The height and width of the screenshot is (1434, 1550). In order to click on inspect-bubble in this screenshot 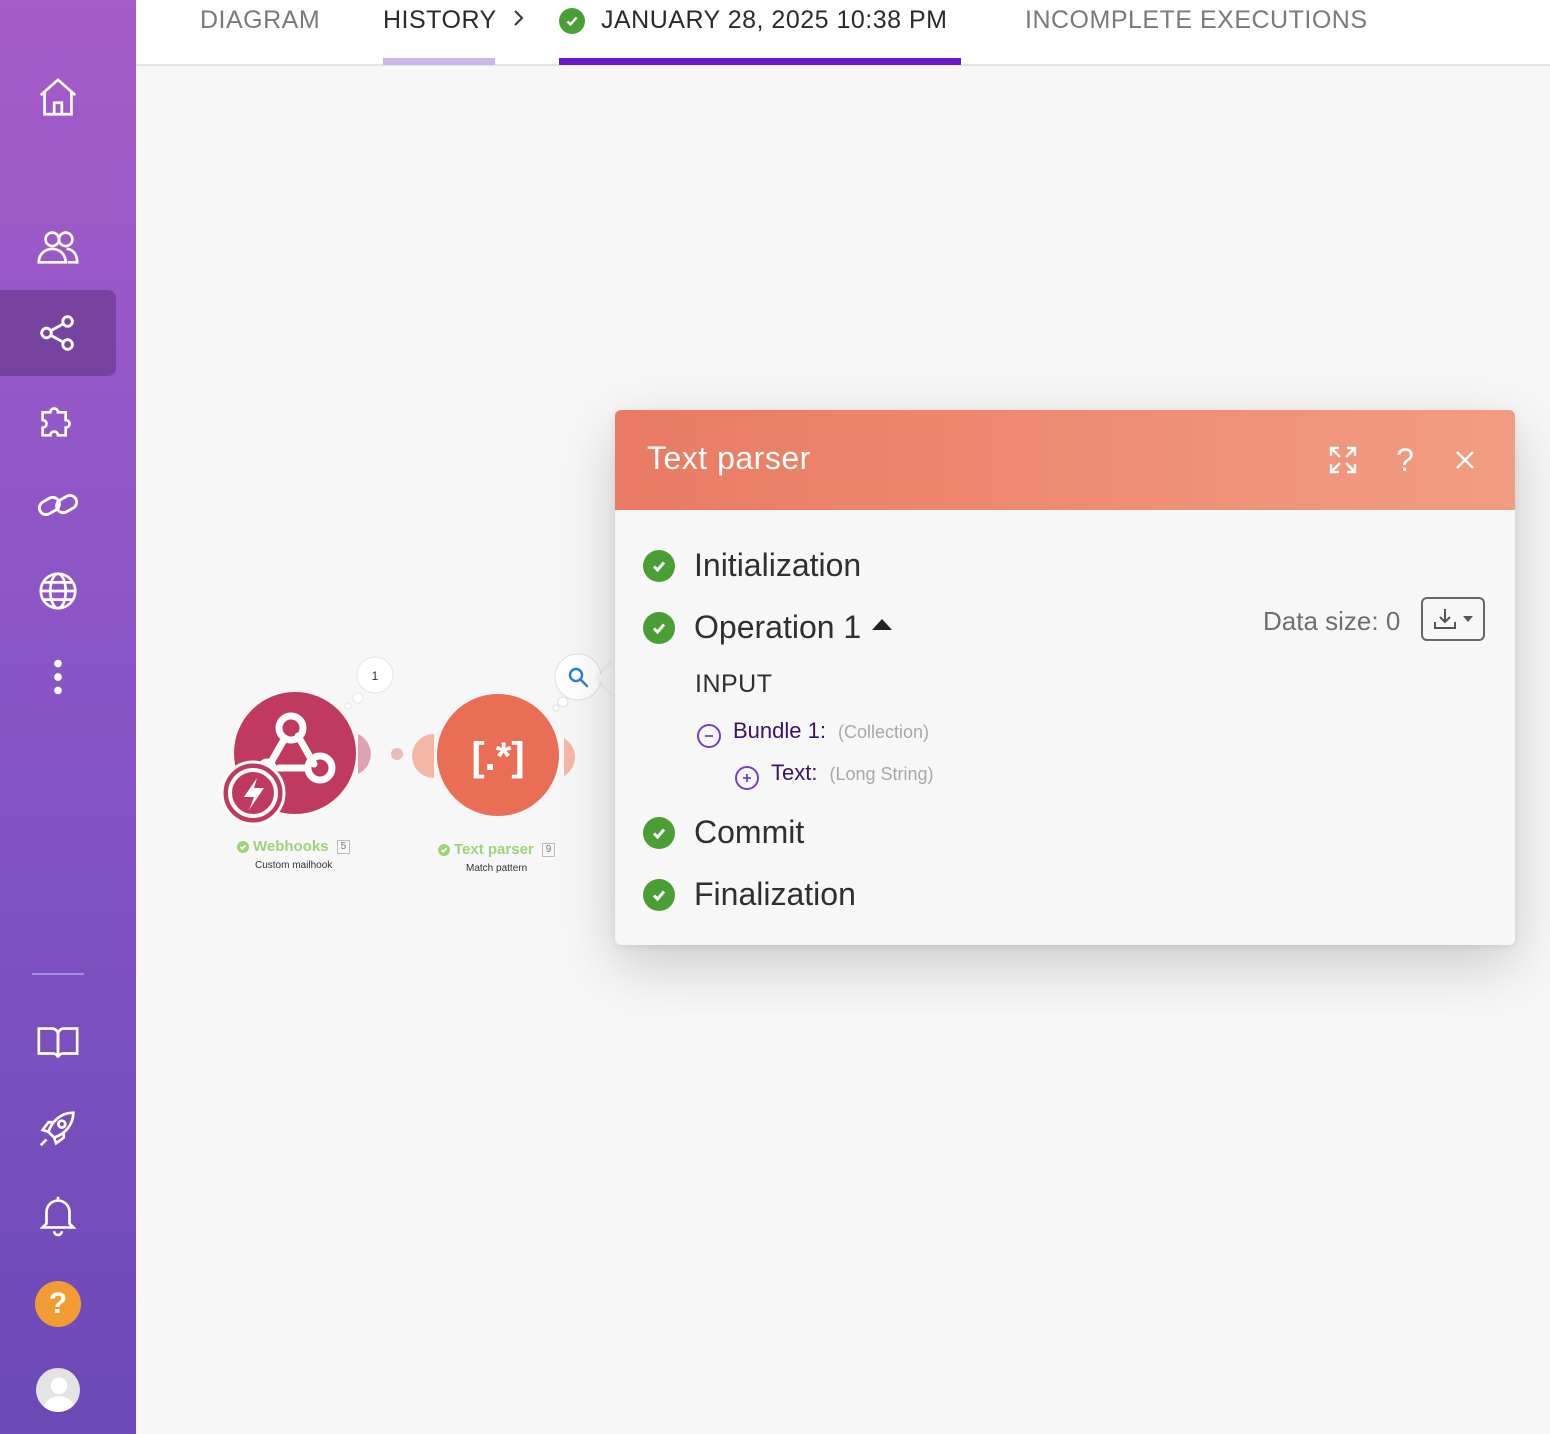, I will do `click(578, 677)`.